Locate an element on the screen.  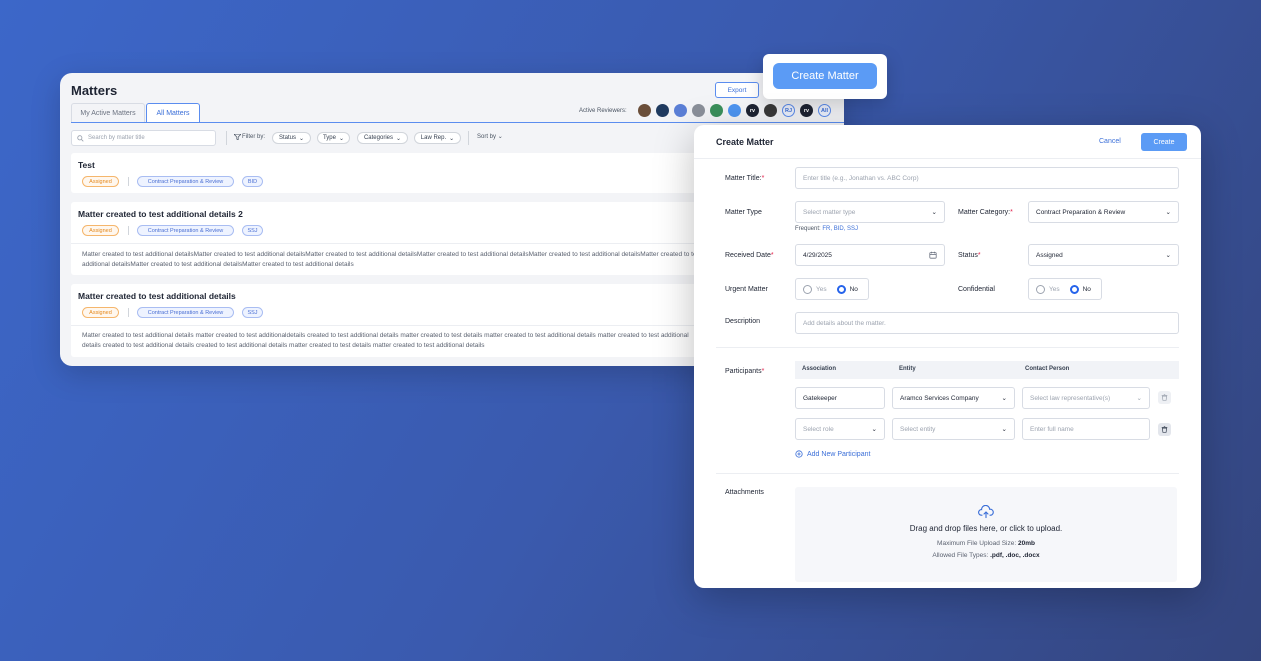
search-icon is located at coordinates (80, 138).